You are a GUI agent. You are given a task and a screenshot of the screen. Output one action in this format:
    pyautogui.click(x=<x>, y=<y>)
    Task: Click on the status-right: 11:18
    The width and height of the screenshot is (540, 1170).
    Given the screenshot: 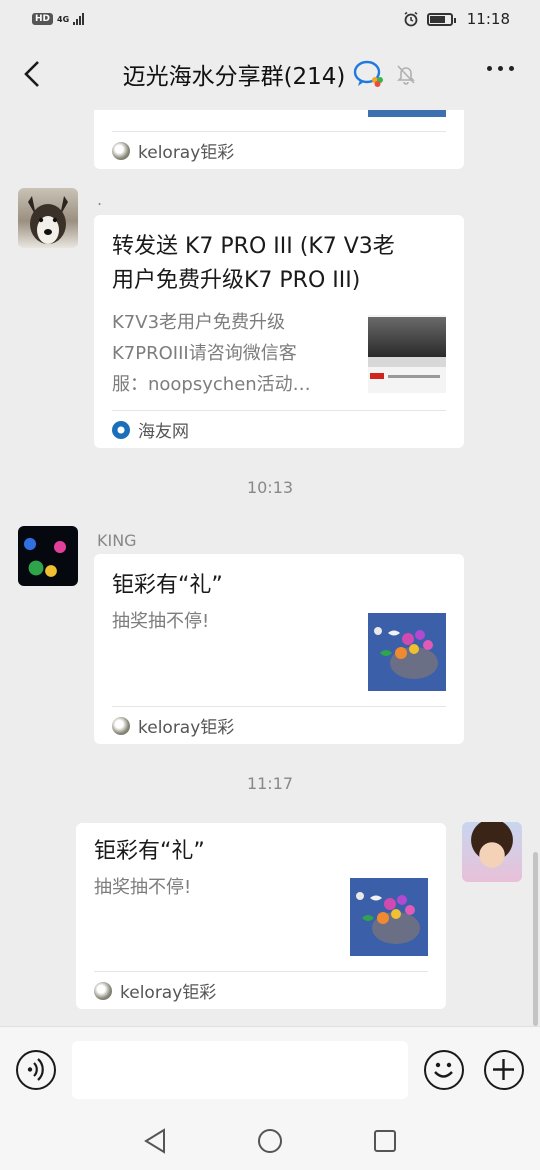 What is the action you would take?
    pyautogui.click(x=456, y=19)
    